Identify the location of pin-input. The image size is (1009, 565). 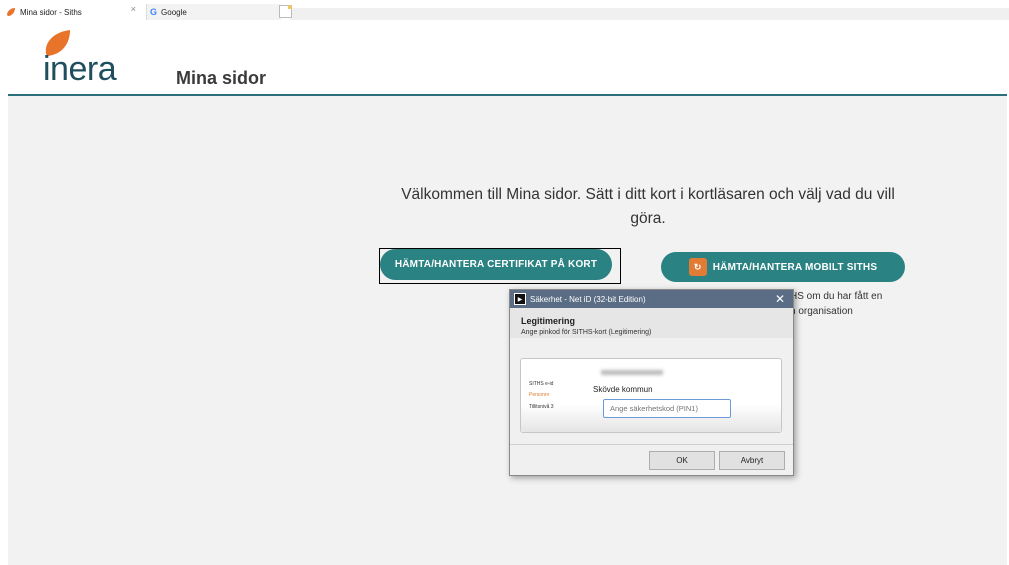
(667, 408).